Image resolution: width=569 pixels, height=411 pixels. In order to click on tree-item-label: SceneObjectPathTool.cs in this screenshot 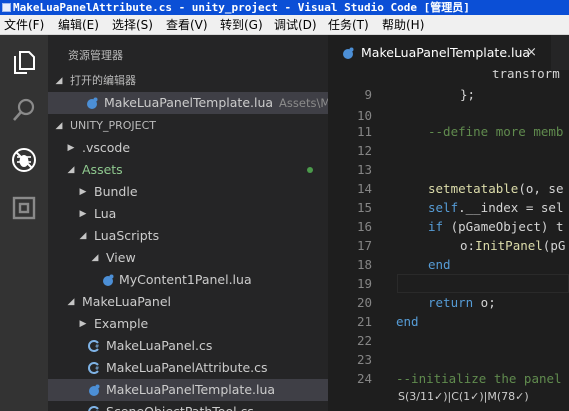, I will do `click(180, 406)`.